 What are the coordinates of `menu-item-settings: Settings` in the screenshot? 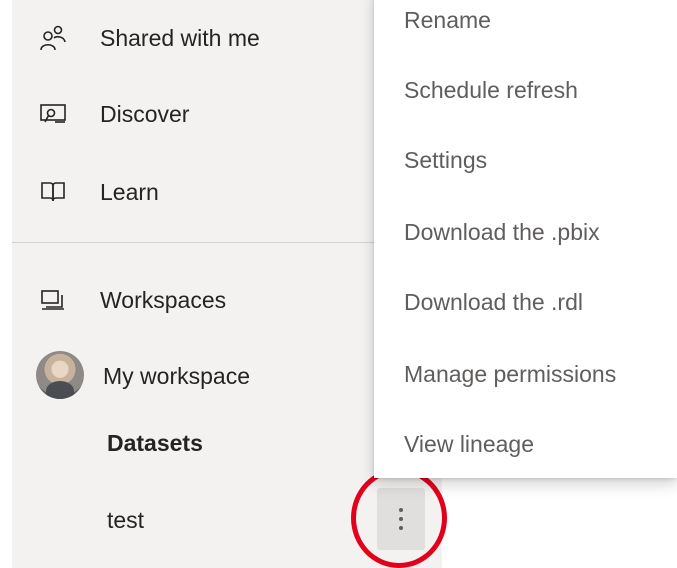 It's located at (534, 160).